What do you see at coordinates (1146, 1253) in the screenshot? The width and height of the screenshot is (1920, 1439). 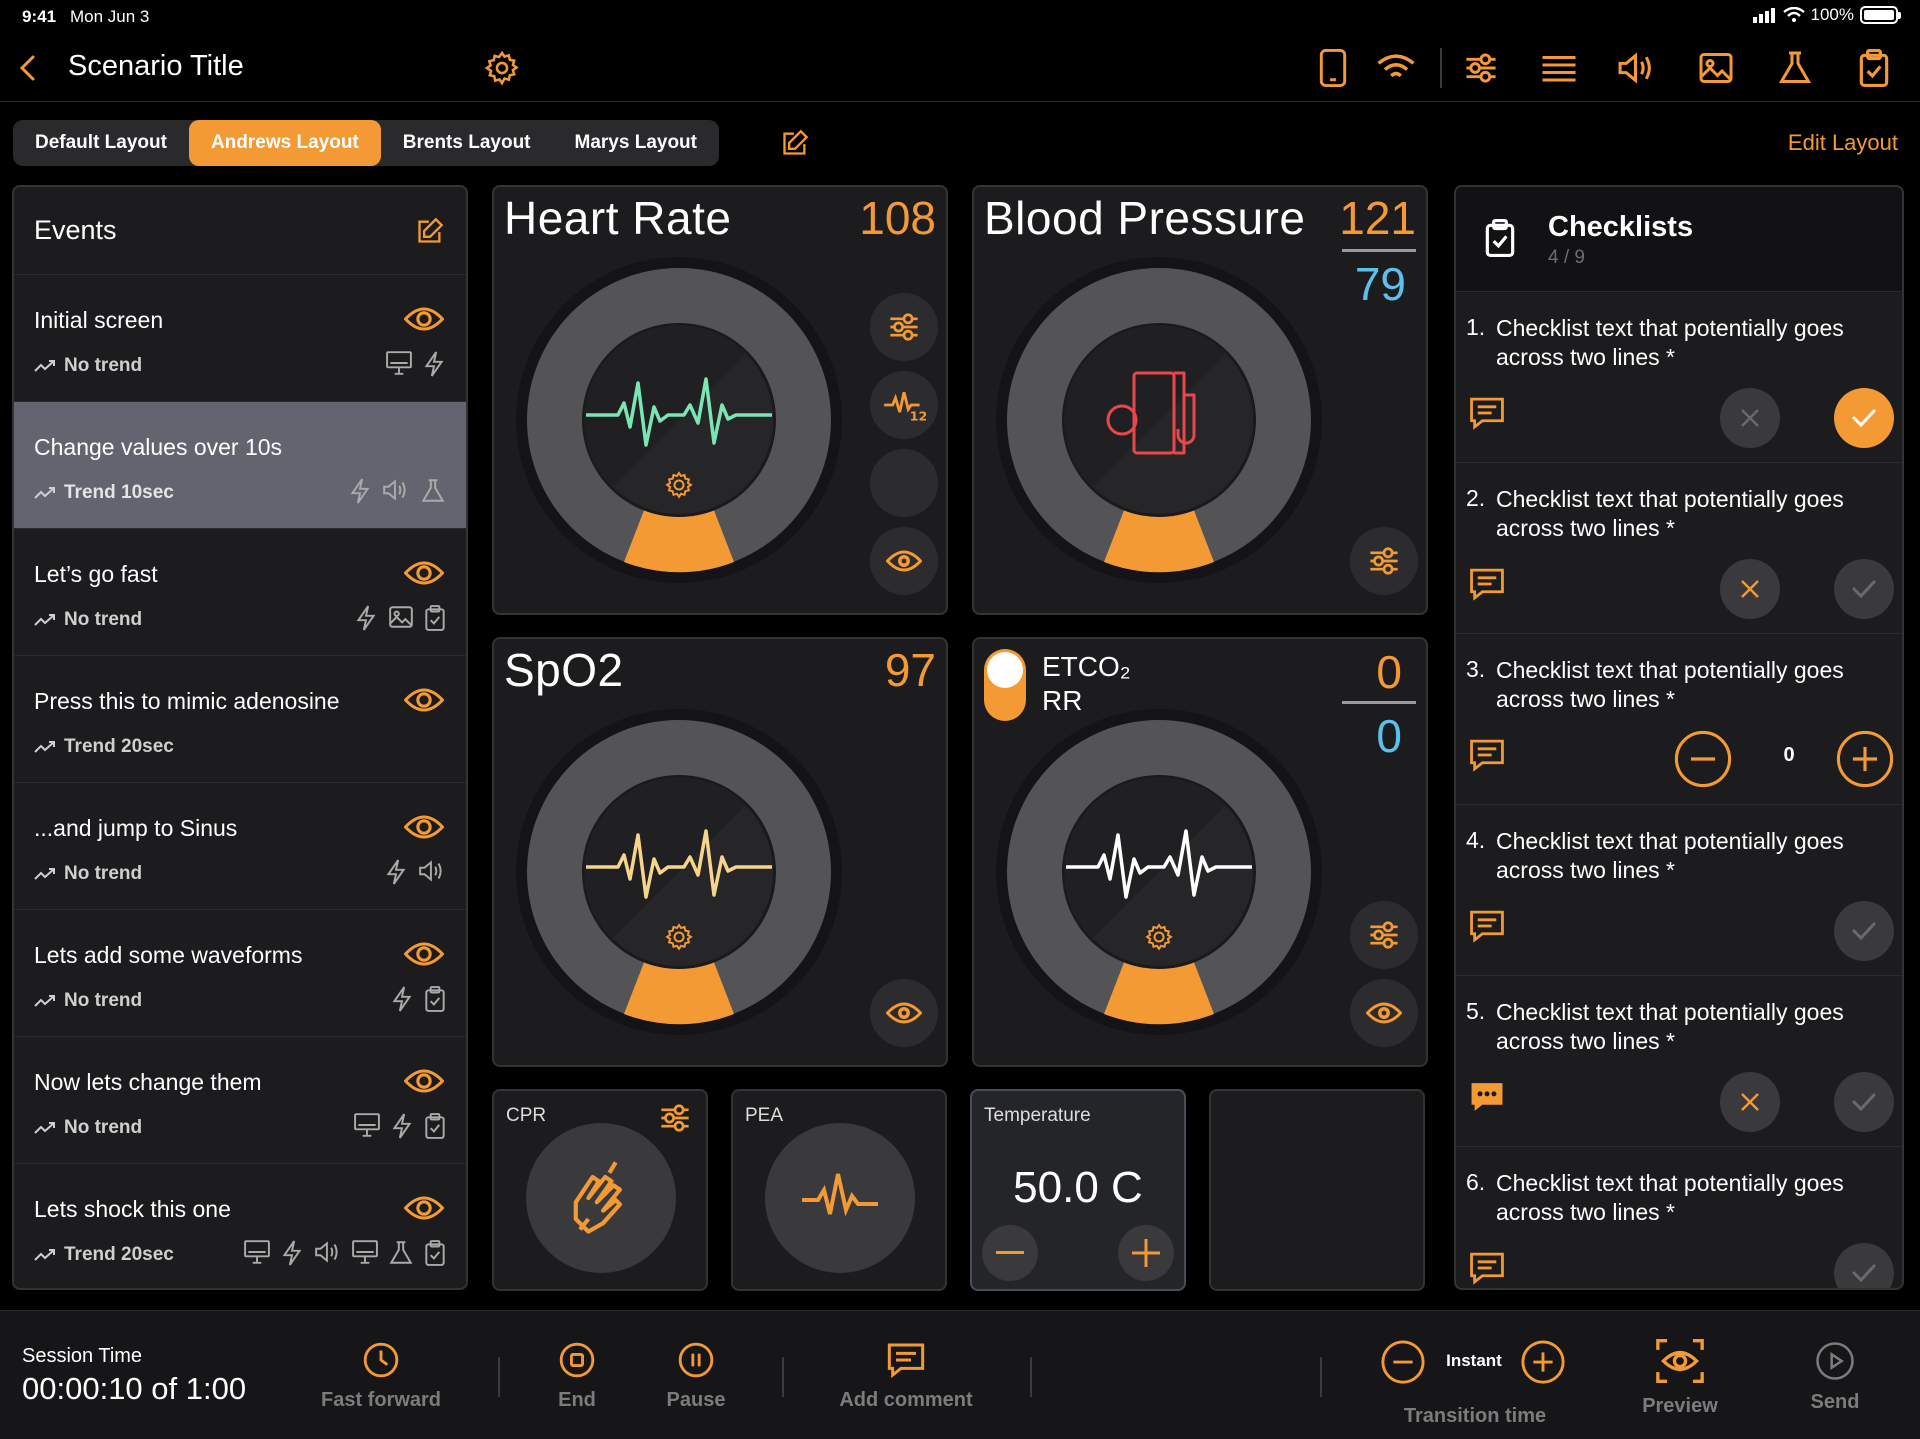 I see `temperature-increase-button` at bounding box center [1146, 1253].